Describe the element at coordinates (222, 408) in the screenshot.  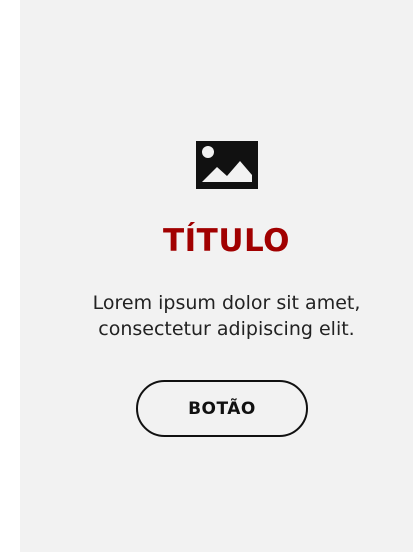
I see `action-button: BOTÃO` at that location.